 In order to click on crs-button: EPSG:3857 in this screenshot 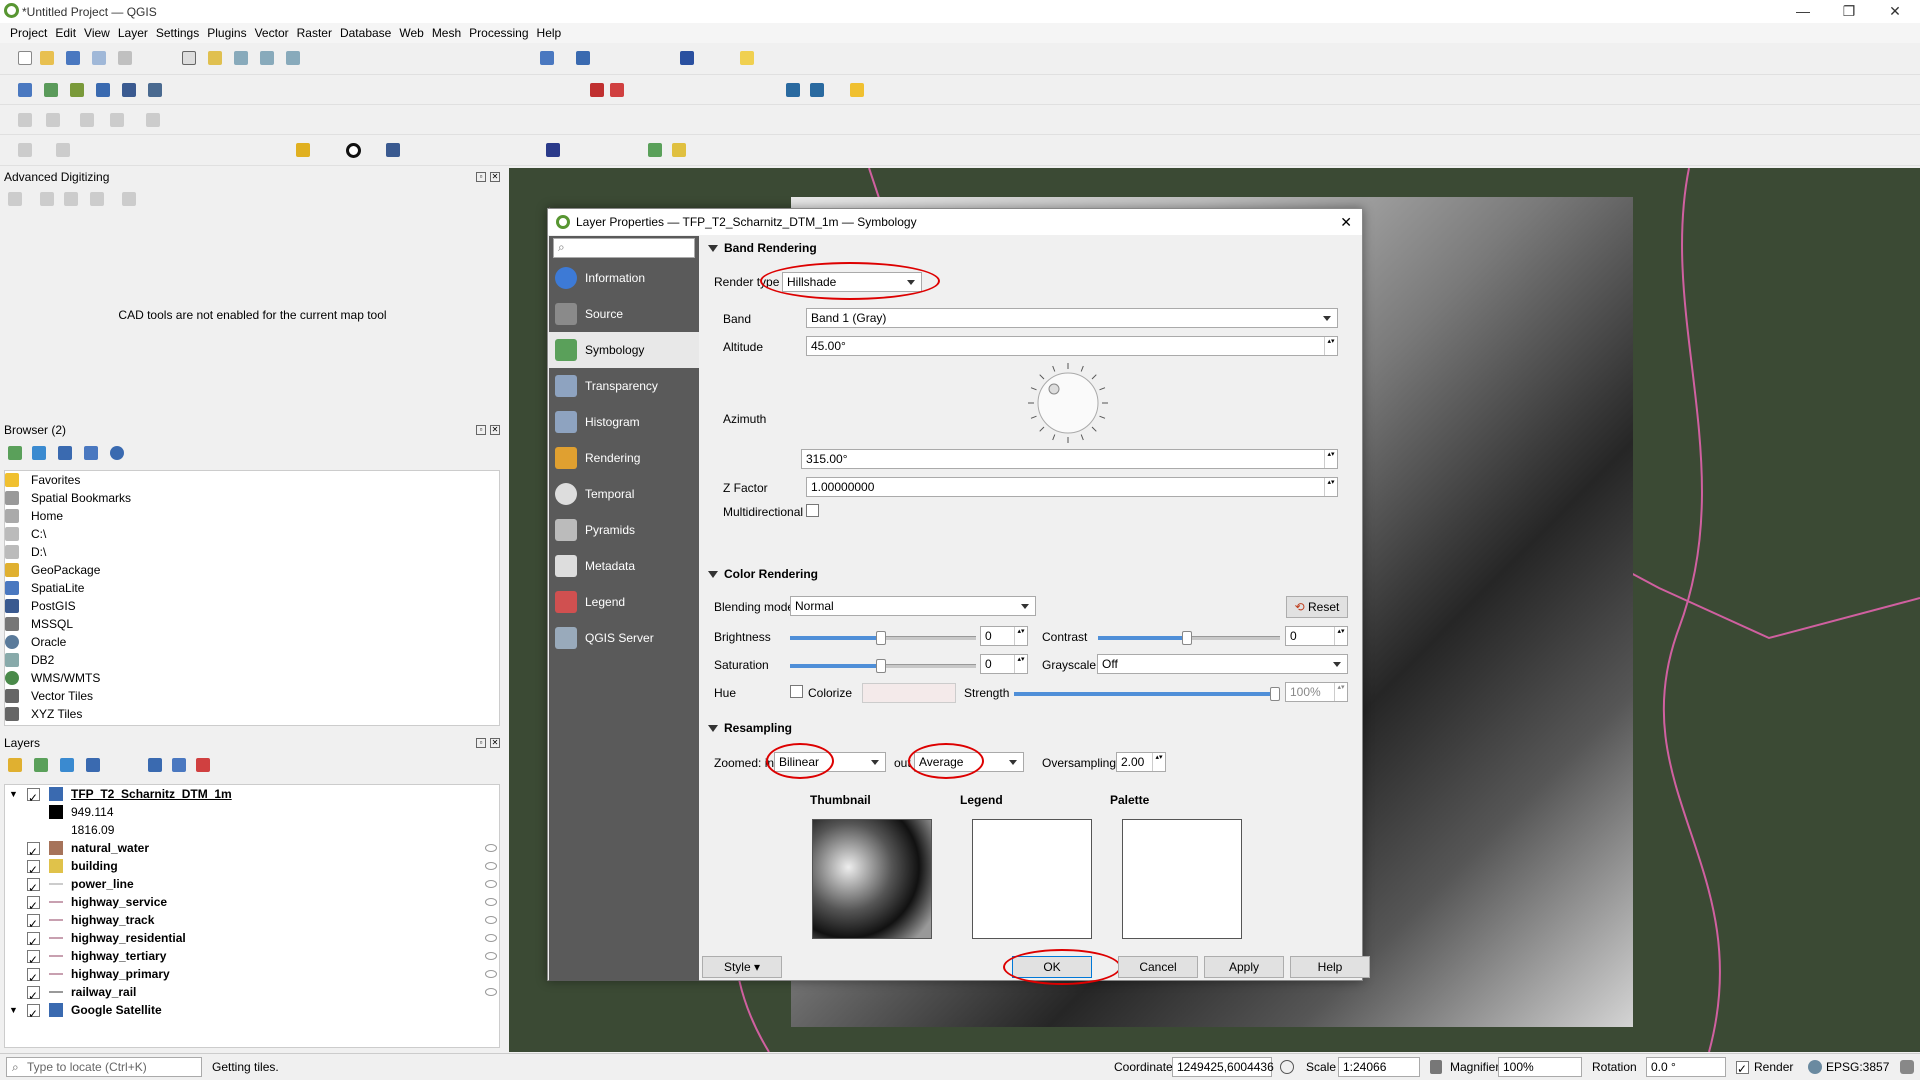, I will do `click(1857, 1067)`.